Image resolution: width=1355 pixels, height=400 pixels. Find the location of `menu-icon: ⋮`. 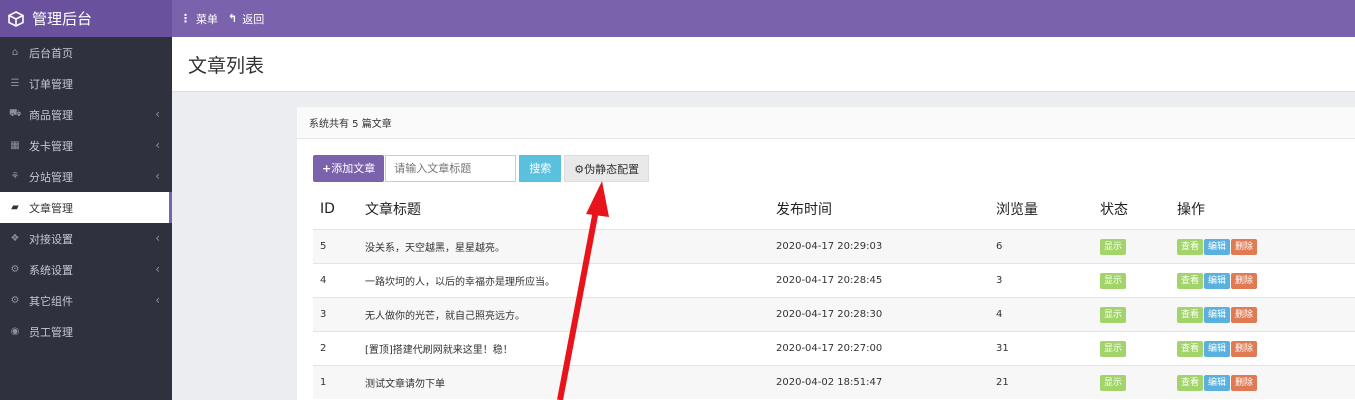

menu-icon: ⋮ is located at coordinates (185, 18).